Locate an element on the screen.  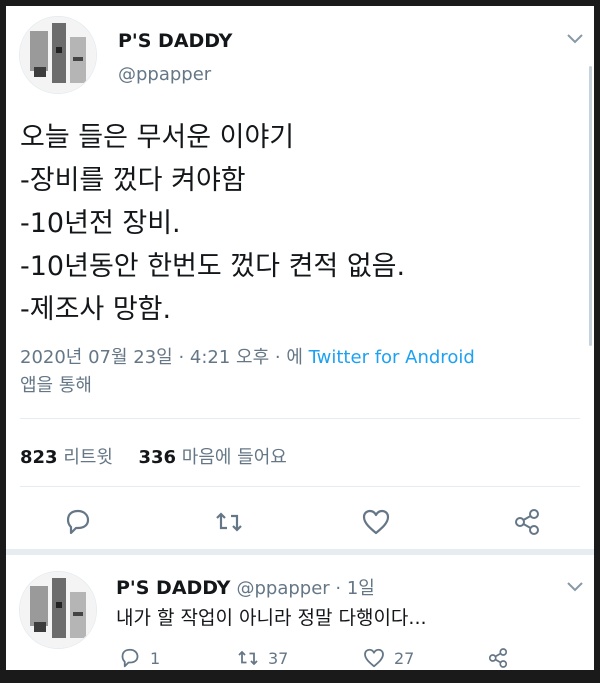
retweet-count: 823 is located at coordinates (39, 457).